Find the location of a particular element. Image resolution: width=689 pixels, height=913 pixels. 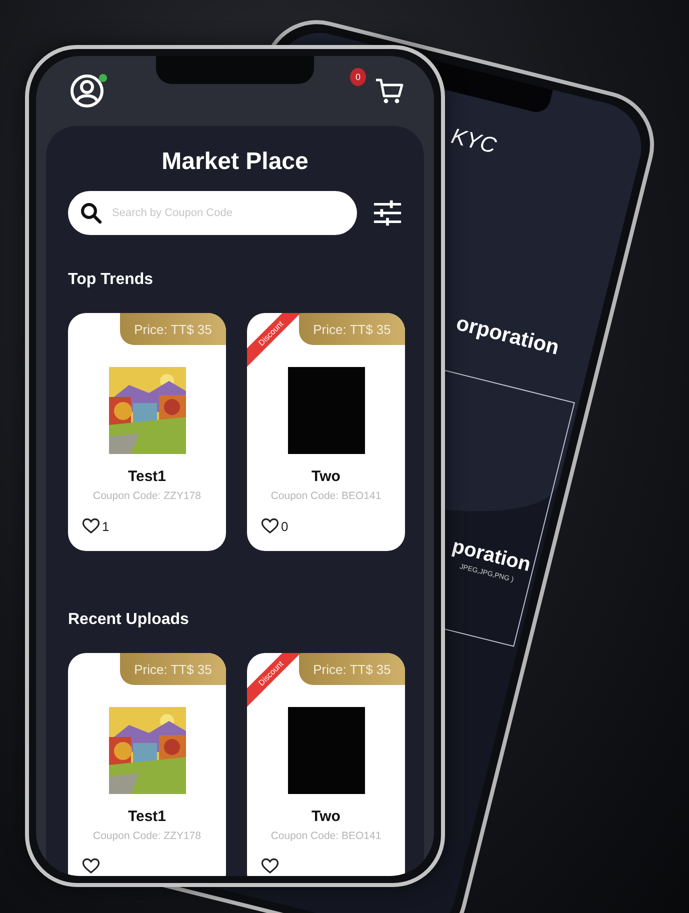

search-field: Search by Coupon Code is located at coordinates (212, 213).